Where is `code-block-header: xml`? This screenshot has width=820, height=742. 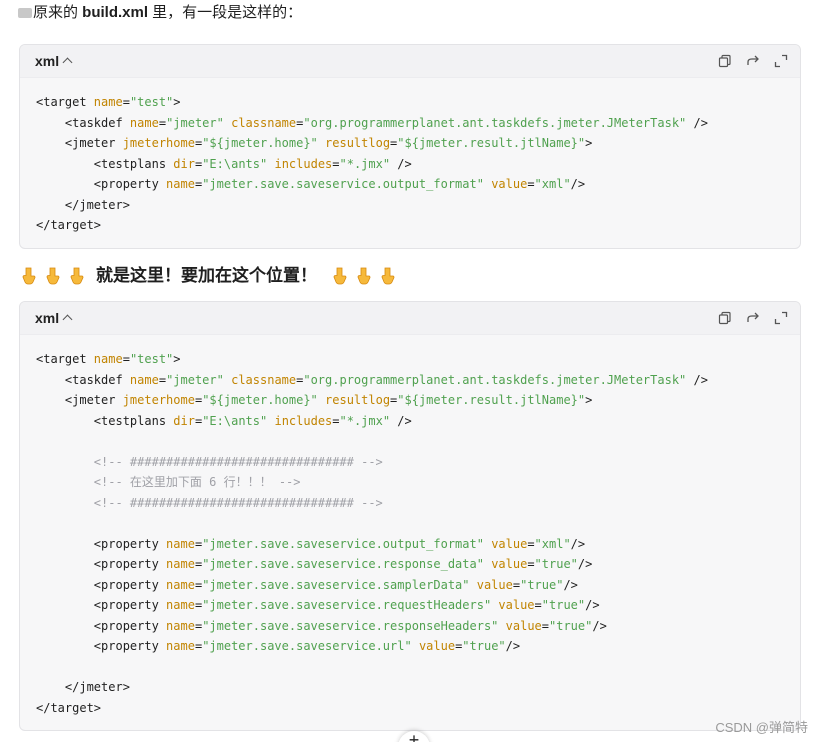 code-block-header: xml is located at coordinates (410, 61).